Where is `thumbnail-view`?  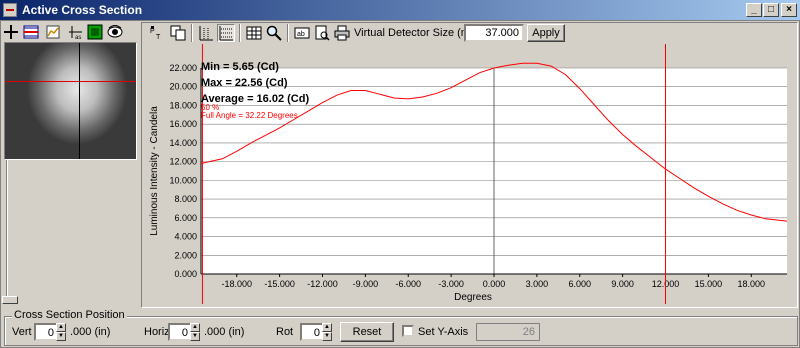 thumbnail-view is located at coordinates (70, 101).